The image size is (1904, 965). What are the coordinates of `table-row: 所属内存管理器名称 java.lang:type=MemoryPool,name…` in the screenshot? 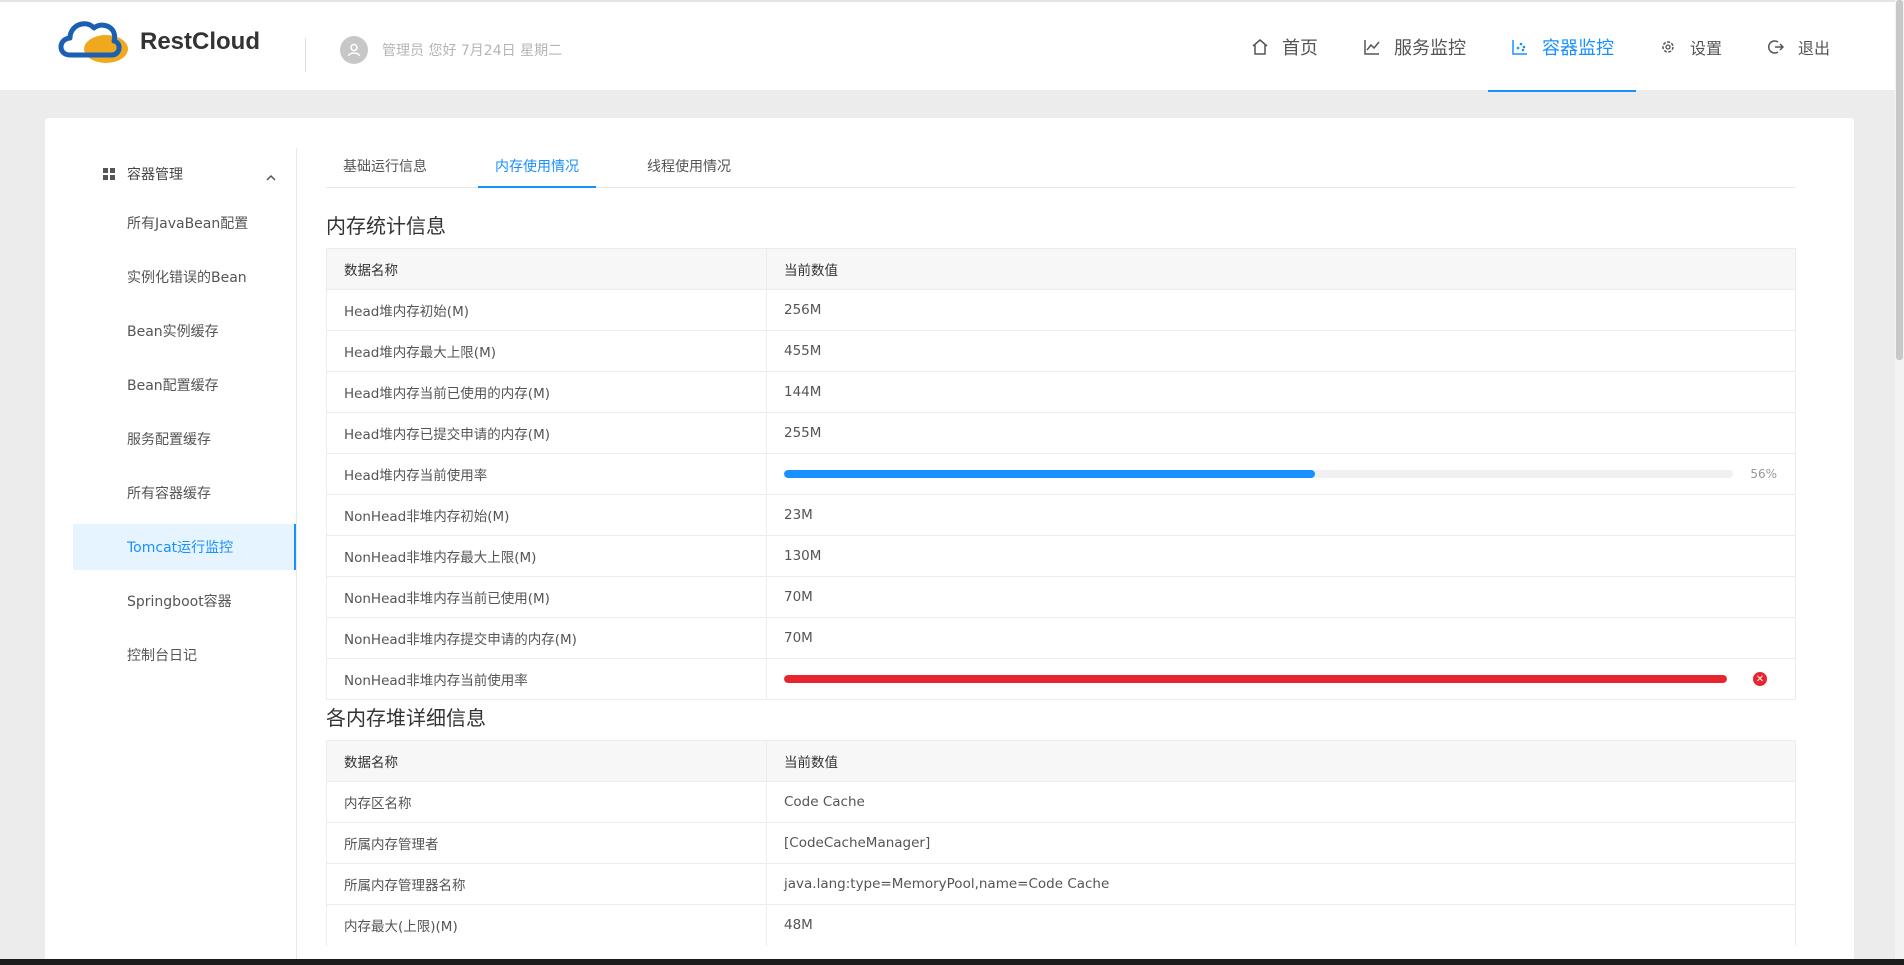 It's located at (1061, 884).